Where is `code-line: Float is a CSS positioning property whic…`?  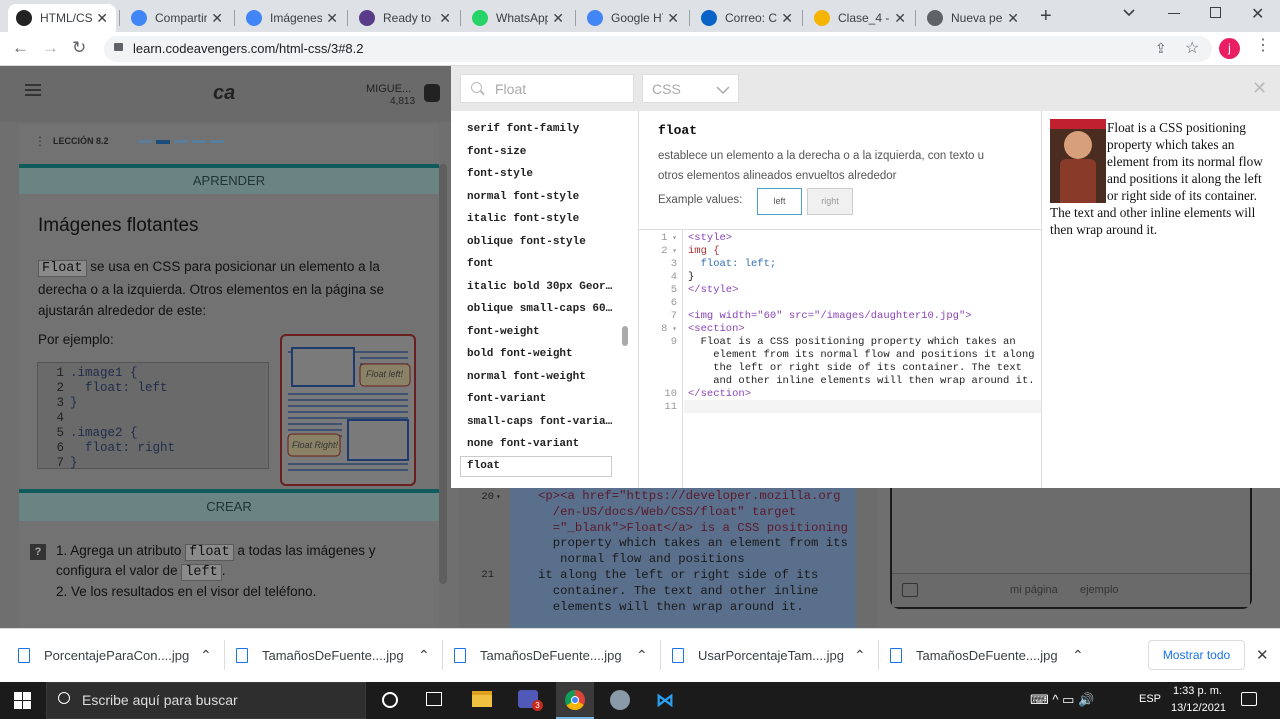
code-line: Float is a CSS positioning property whic… is located at coordinates (852, 342).